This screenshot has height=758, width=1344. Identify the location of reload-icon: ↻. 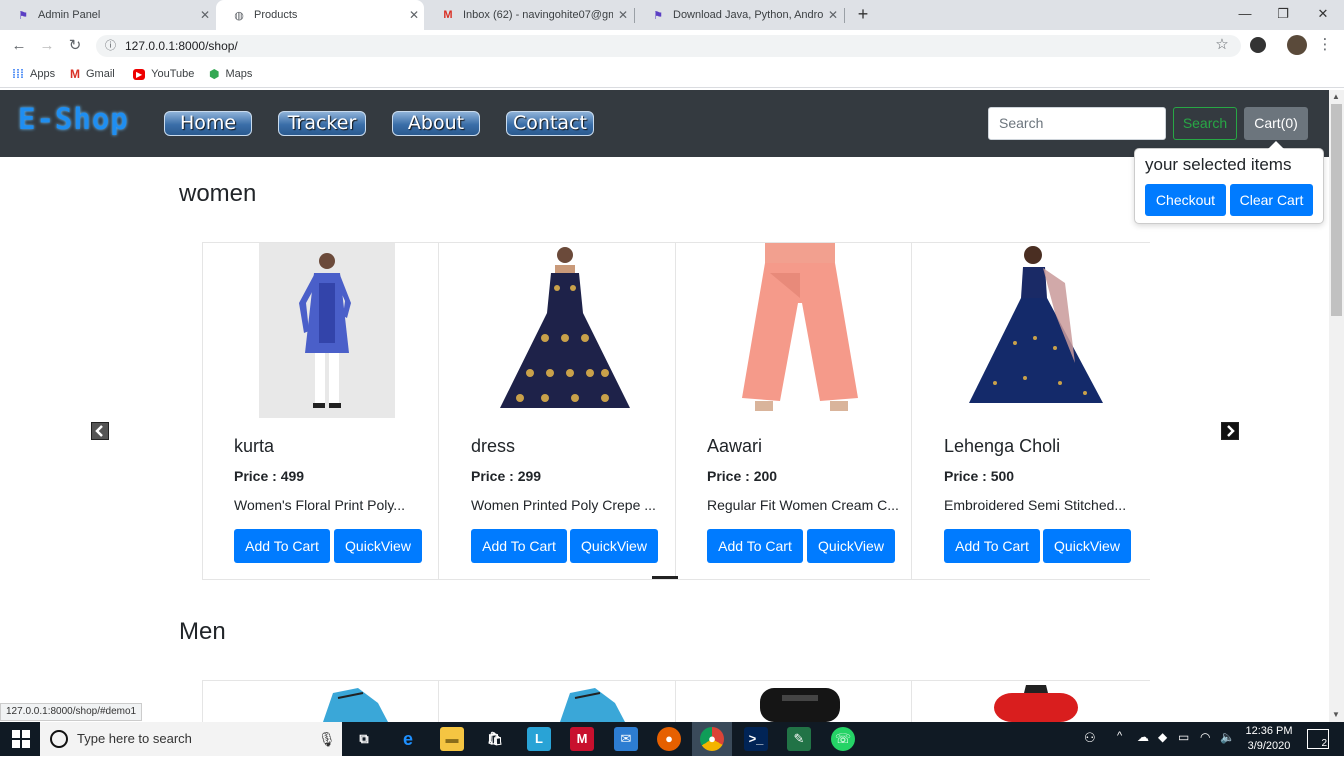
(75, 46).